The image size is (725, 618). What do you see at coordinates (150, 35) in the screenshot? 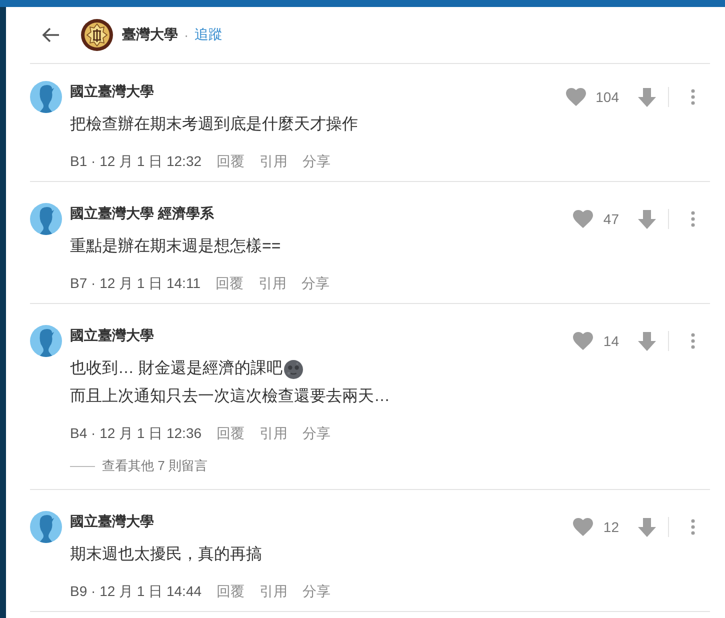
I see `page-title: 臺灣大學` at bounding box center [150, 35].